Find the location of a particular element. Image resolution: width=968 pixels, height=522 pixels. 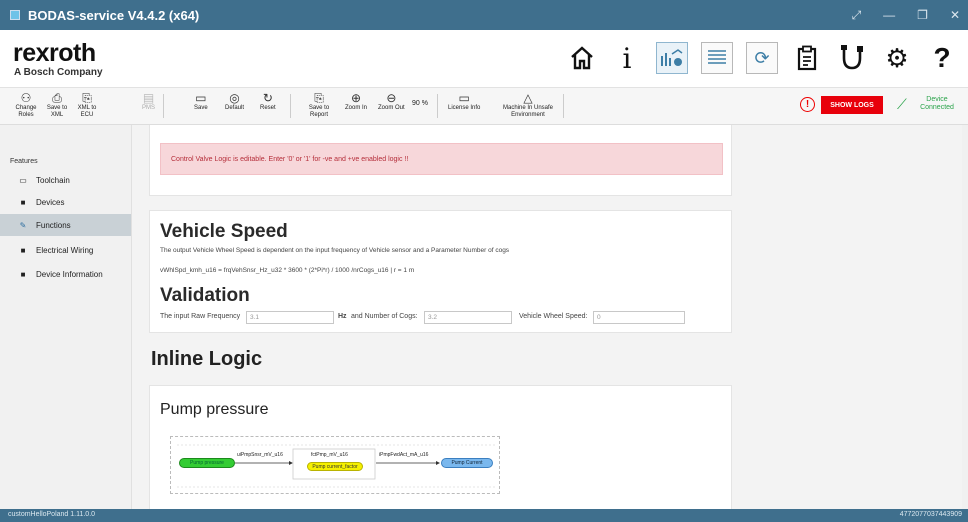

alert-icon: ! is located at coordinates (807, 104).